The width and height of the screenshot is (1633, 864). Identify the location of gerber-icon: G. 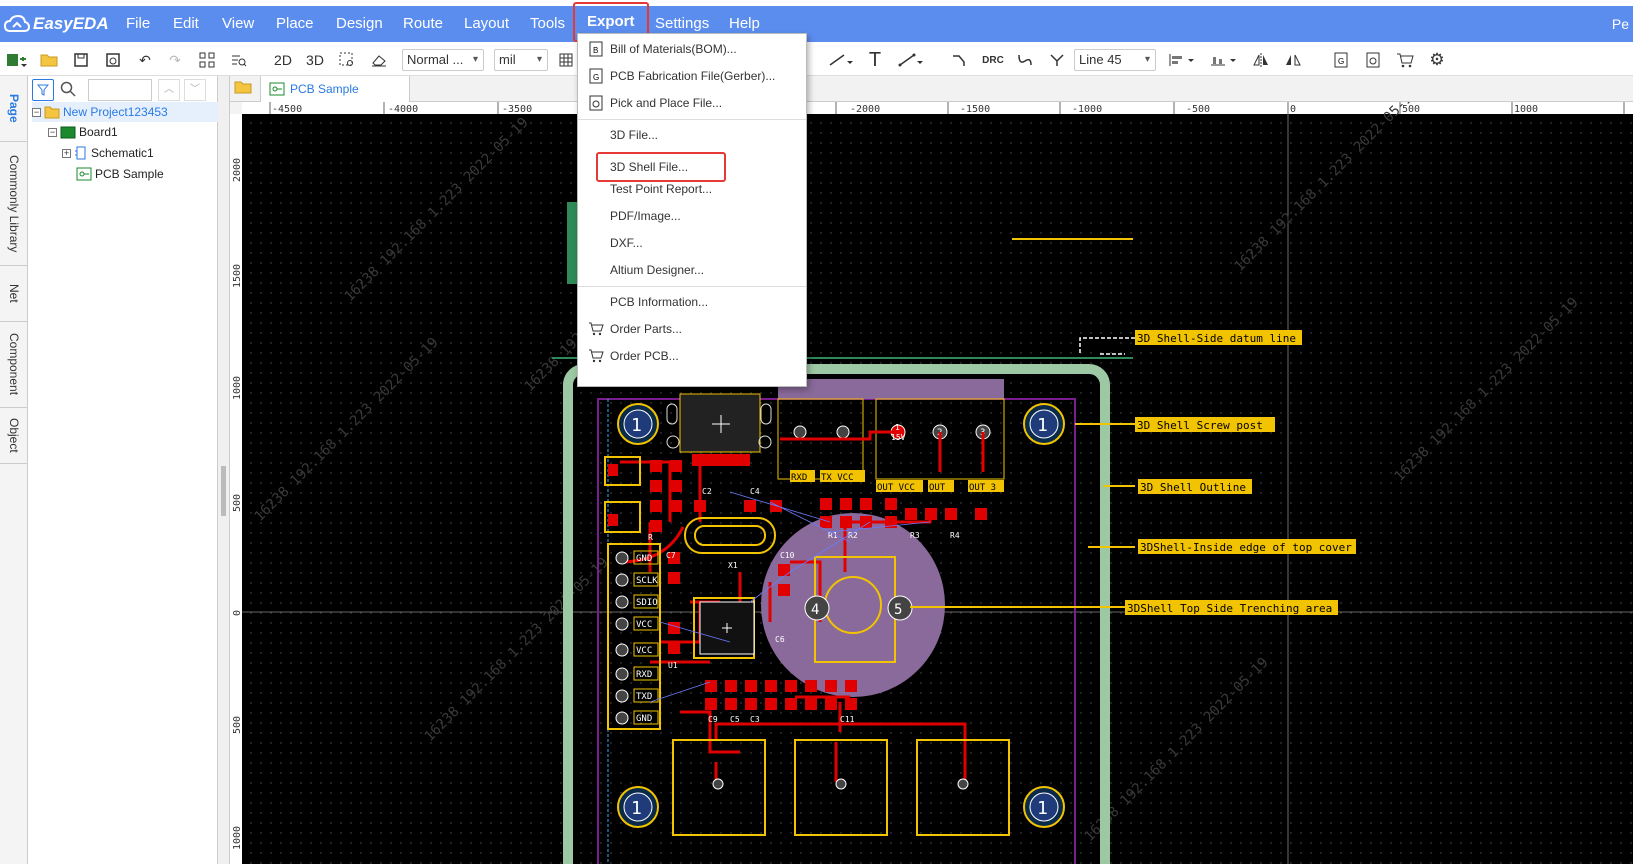
(596, 76).